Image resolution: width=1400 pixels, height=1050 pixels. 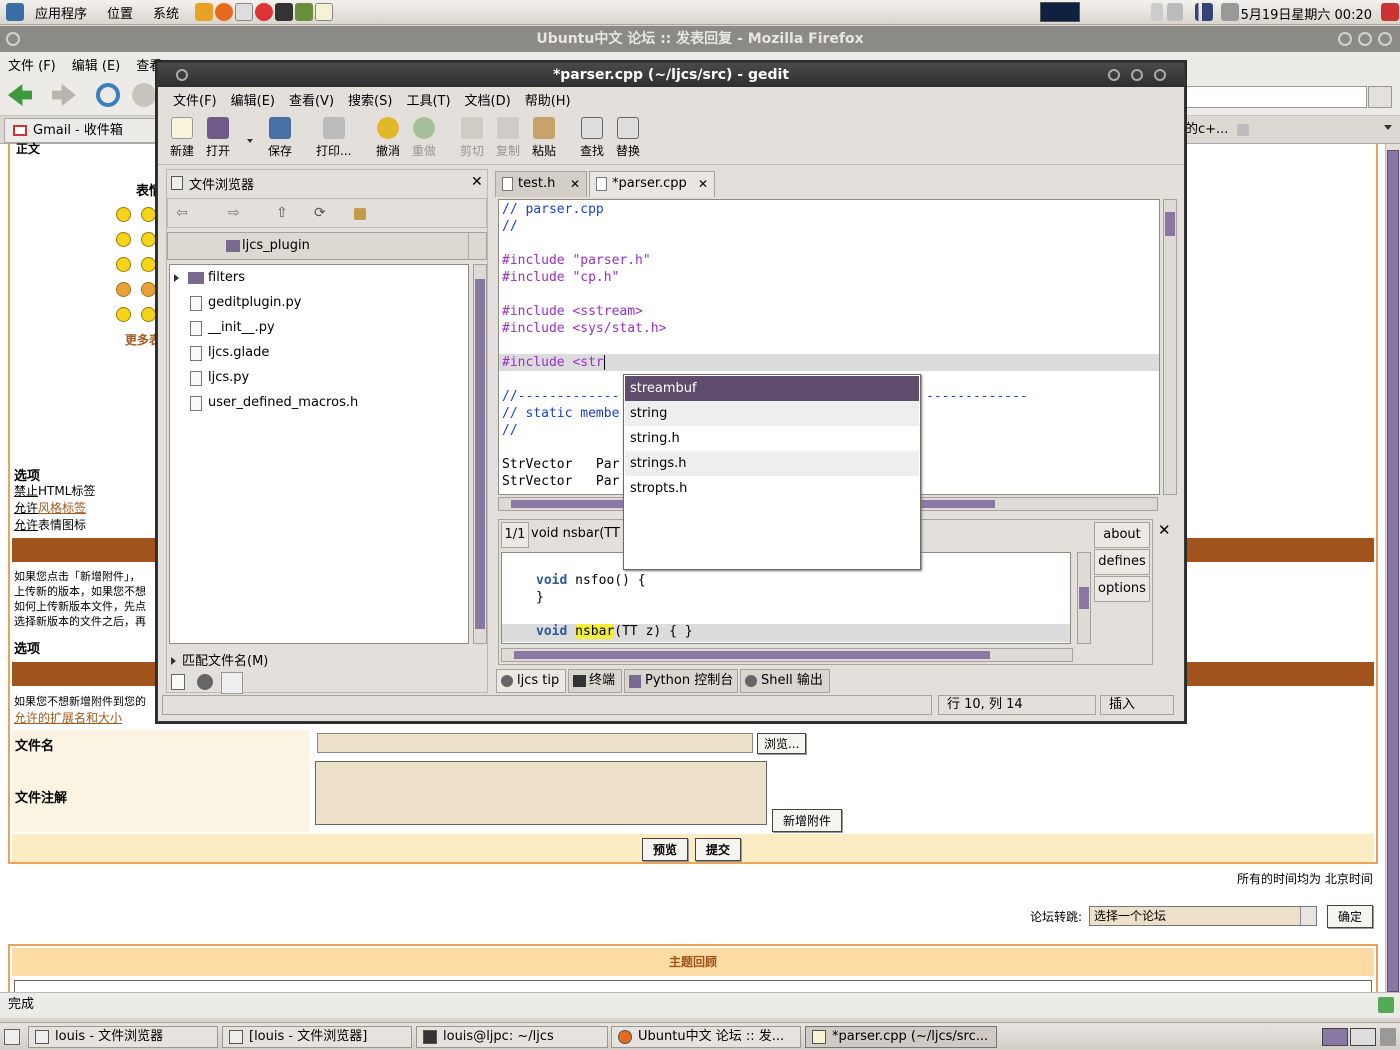 What do you see at coordinates (1170, 347) in the screenshot?
I see `editor-vscrollbar` at bounding box center [1170, 347].